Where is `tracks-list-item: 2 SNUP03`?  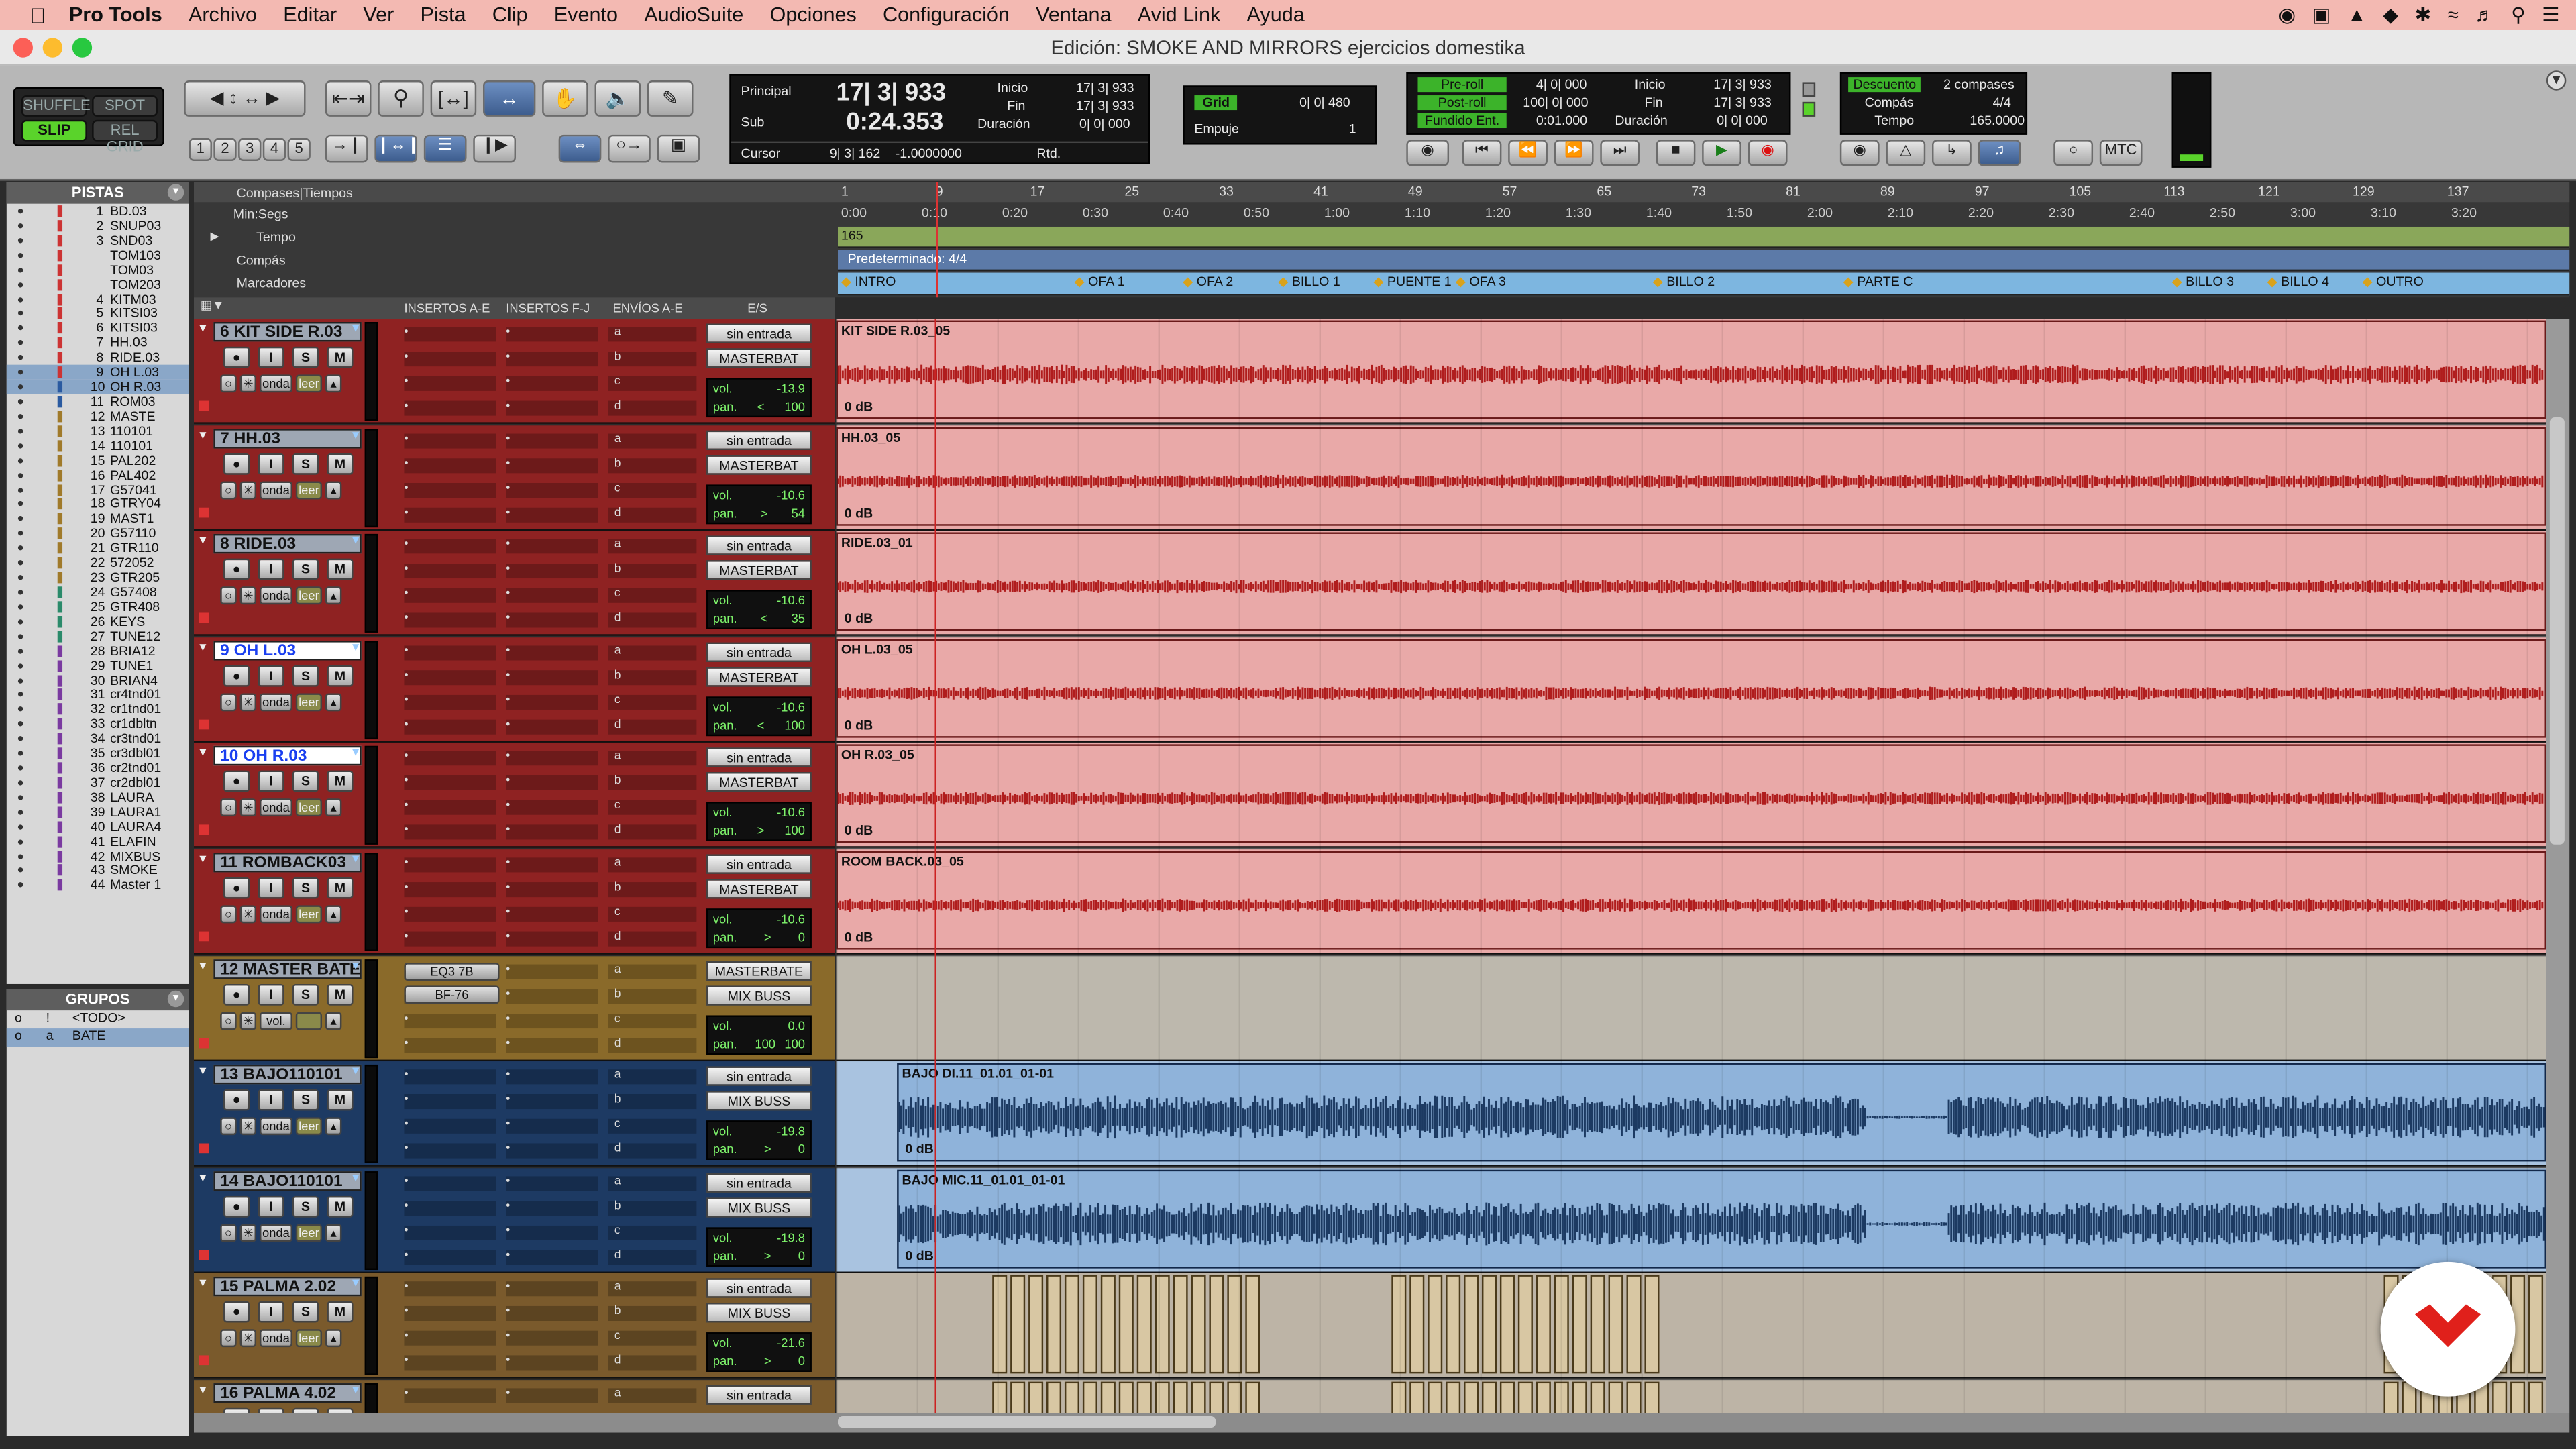 tracks-list-item: 2 SNUP03 is located at coordinates (98, 226).